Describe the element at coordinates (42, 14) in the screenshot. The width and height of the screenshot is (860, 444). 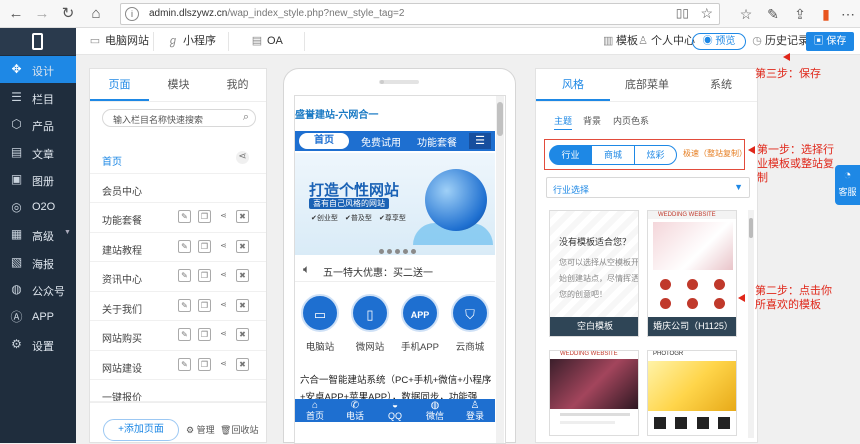
I see `forward-arrow-icon: →` at that location.